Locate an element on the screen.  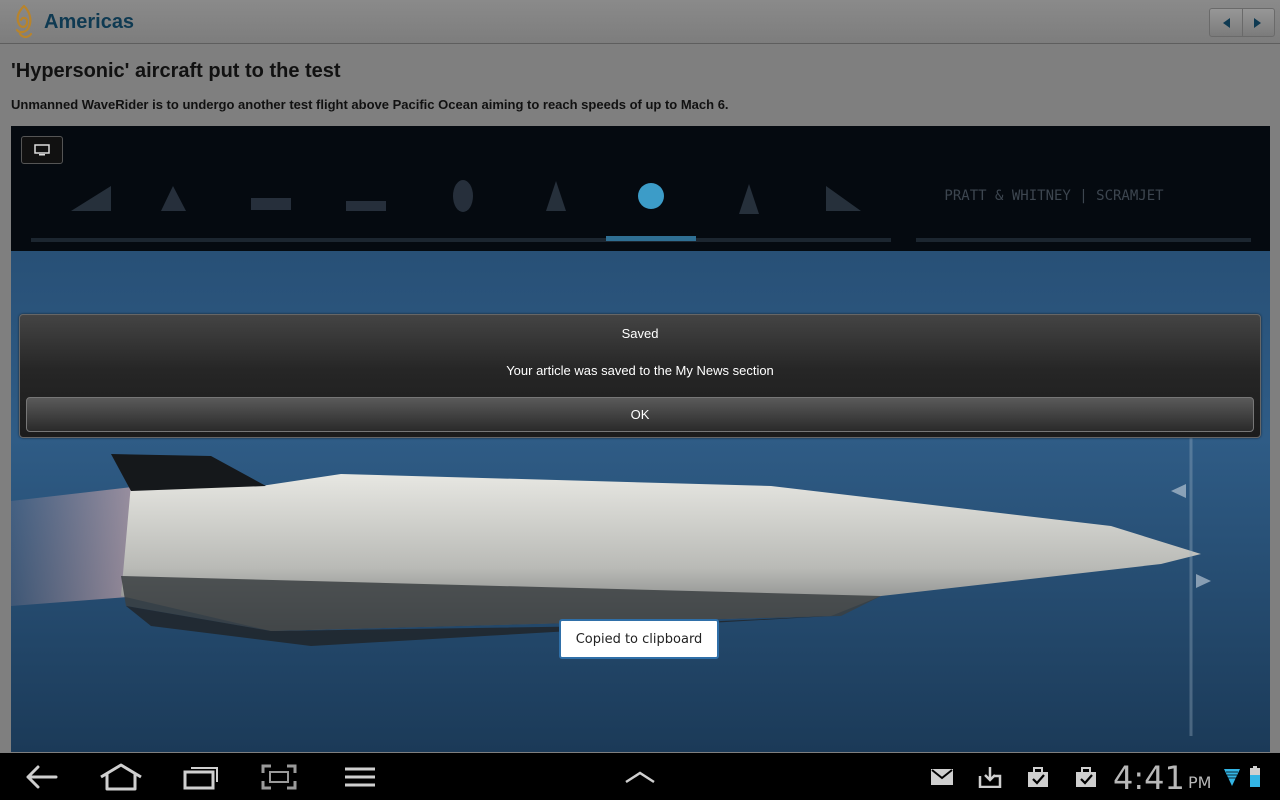
article-pager is located at coordinates (1242, 22).